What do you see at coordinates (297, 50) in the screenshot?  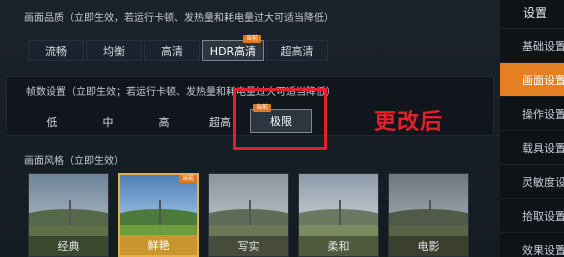 I see `quality-option-ultra-hd: 超高清` at bounding box center [297, 50].